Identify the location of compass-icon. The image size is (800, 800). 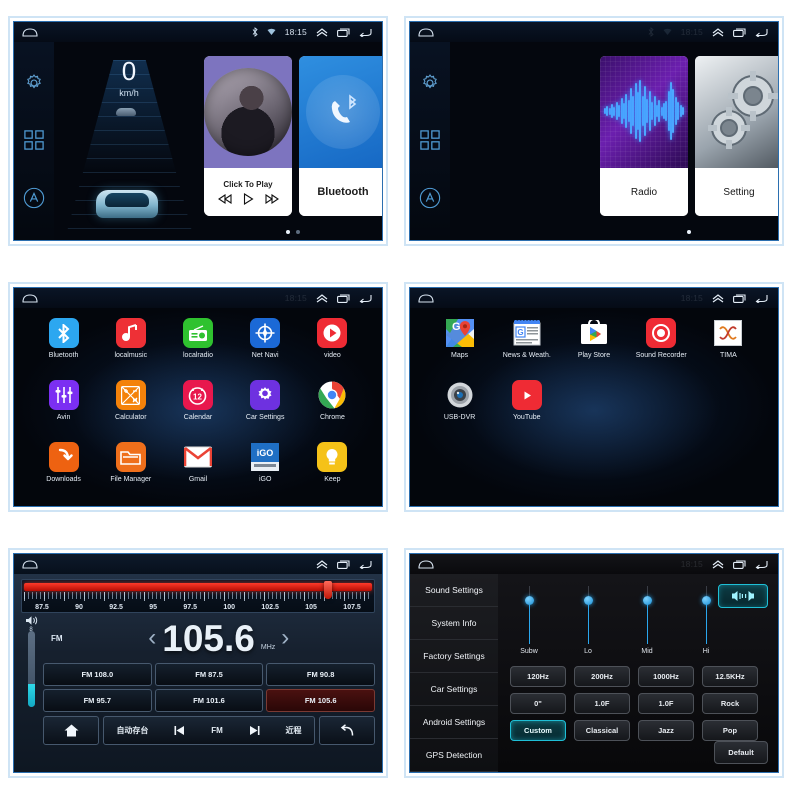
(265, 333).